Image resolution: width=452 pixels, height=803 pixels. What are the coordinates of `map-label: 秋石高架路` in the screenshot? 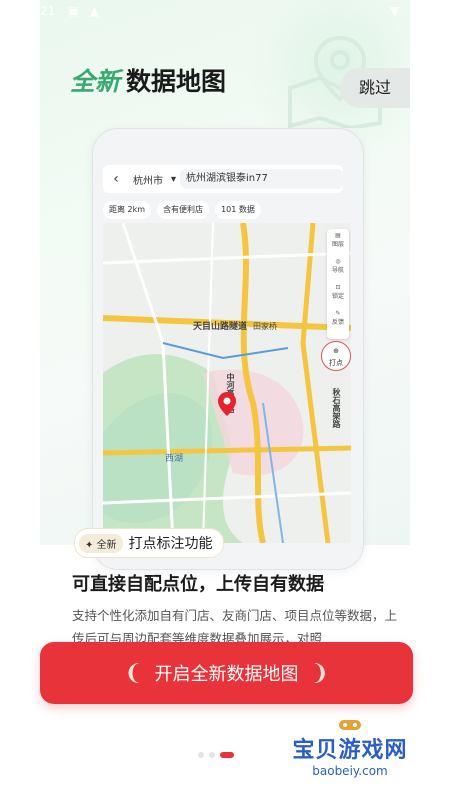 It's located at (336, 408).